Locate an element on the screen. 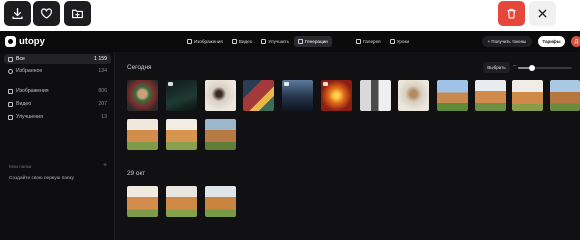  tariffs-button: Тарифы is located at coordinates (551, 41).